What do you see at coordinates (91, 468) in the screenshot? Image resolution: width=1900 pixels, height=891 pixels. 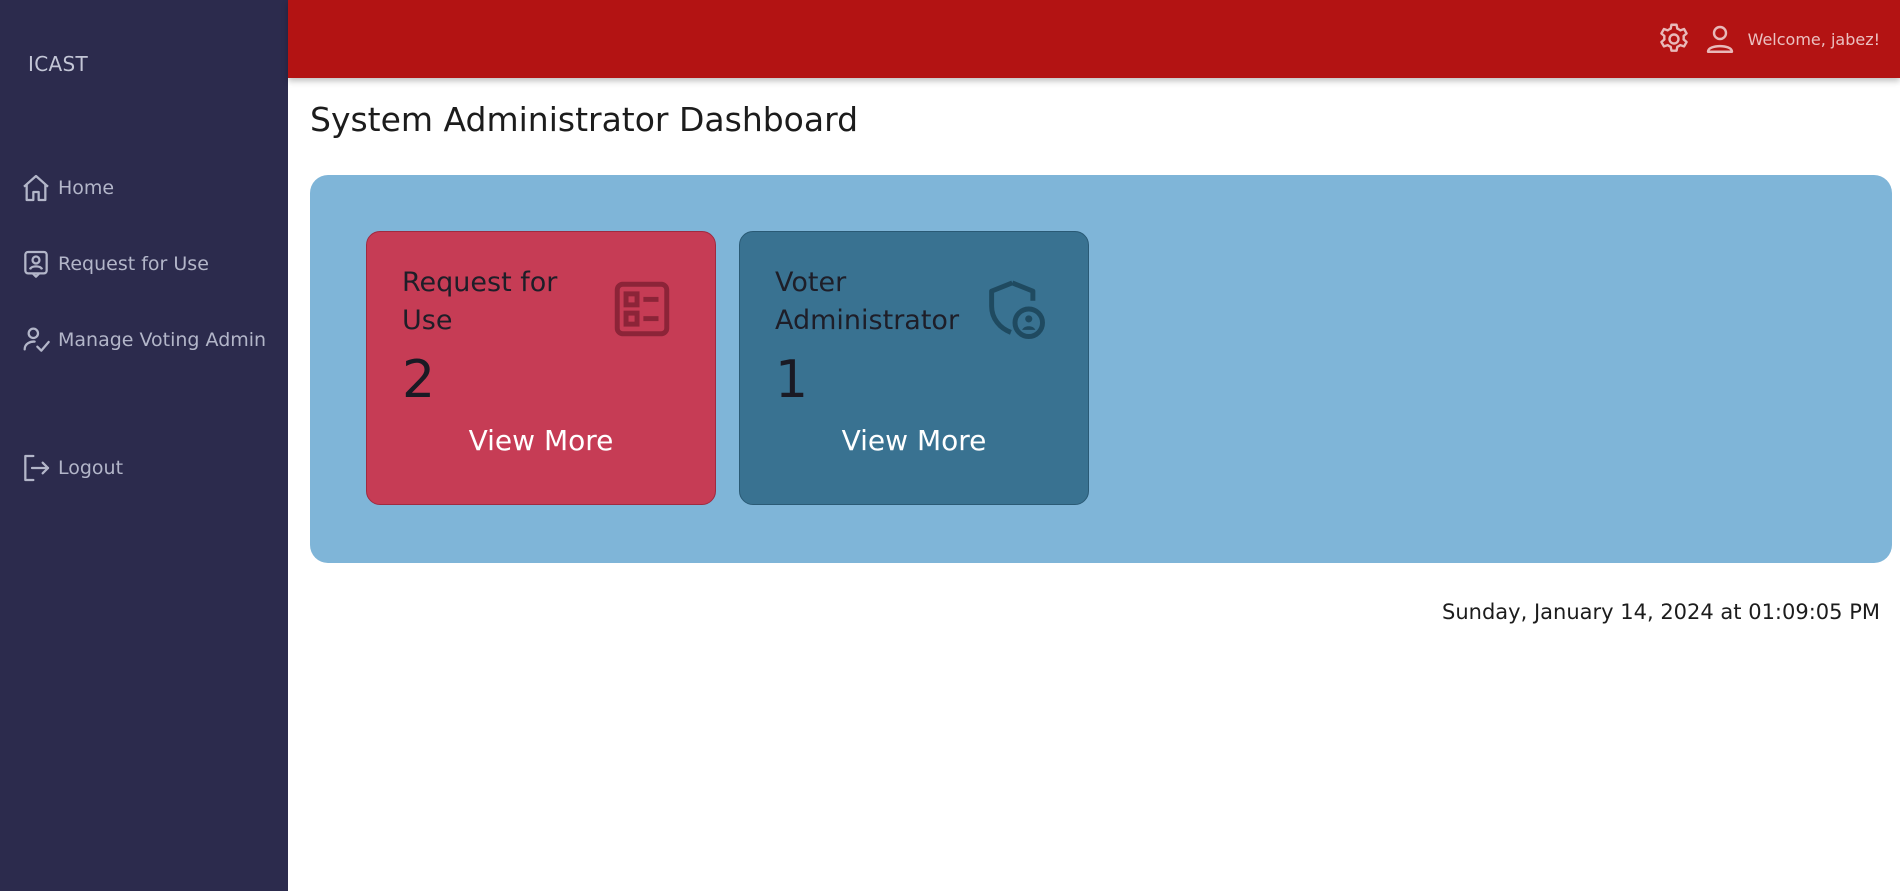 I see `sidebar-item-label: Logout` at bounding box center [91, 468].